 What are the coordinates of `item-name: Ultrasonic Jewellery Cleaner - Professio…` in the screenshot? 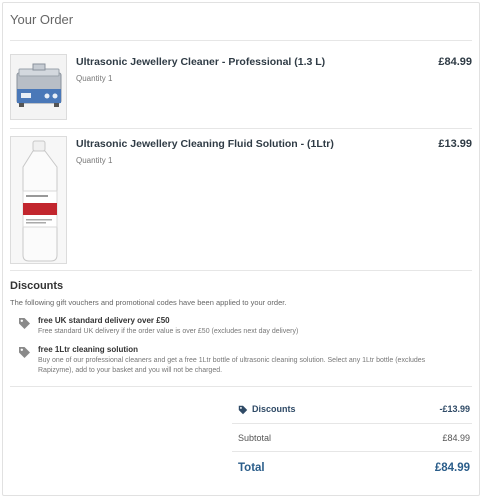 It's located at (200, 62).